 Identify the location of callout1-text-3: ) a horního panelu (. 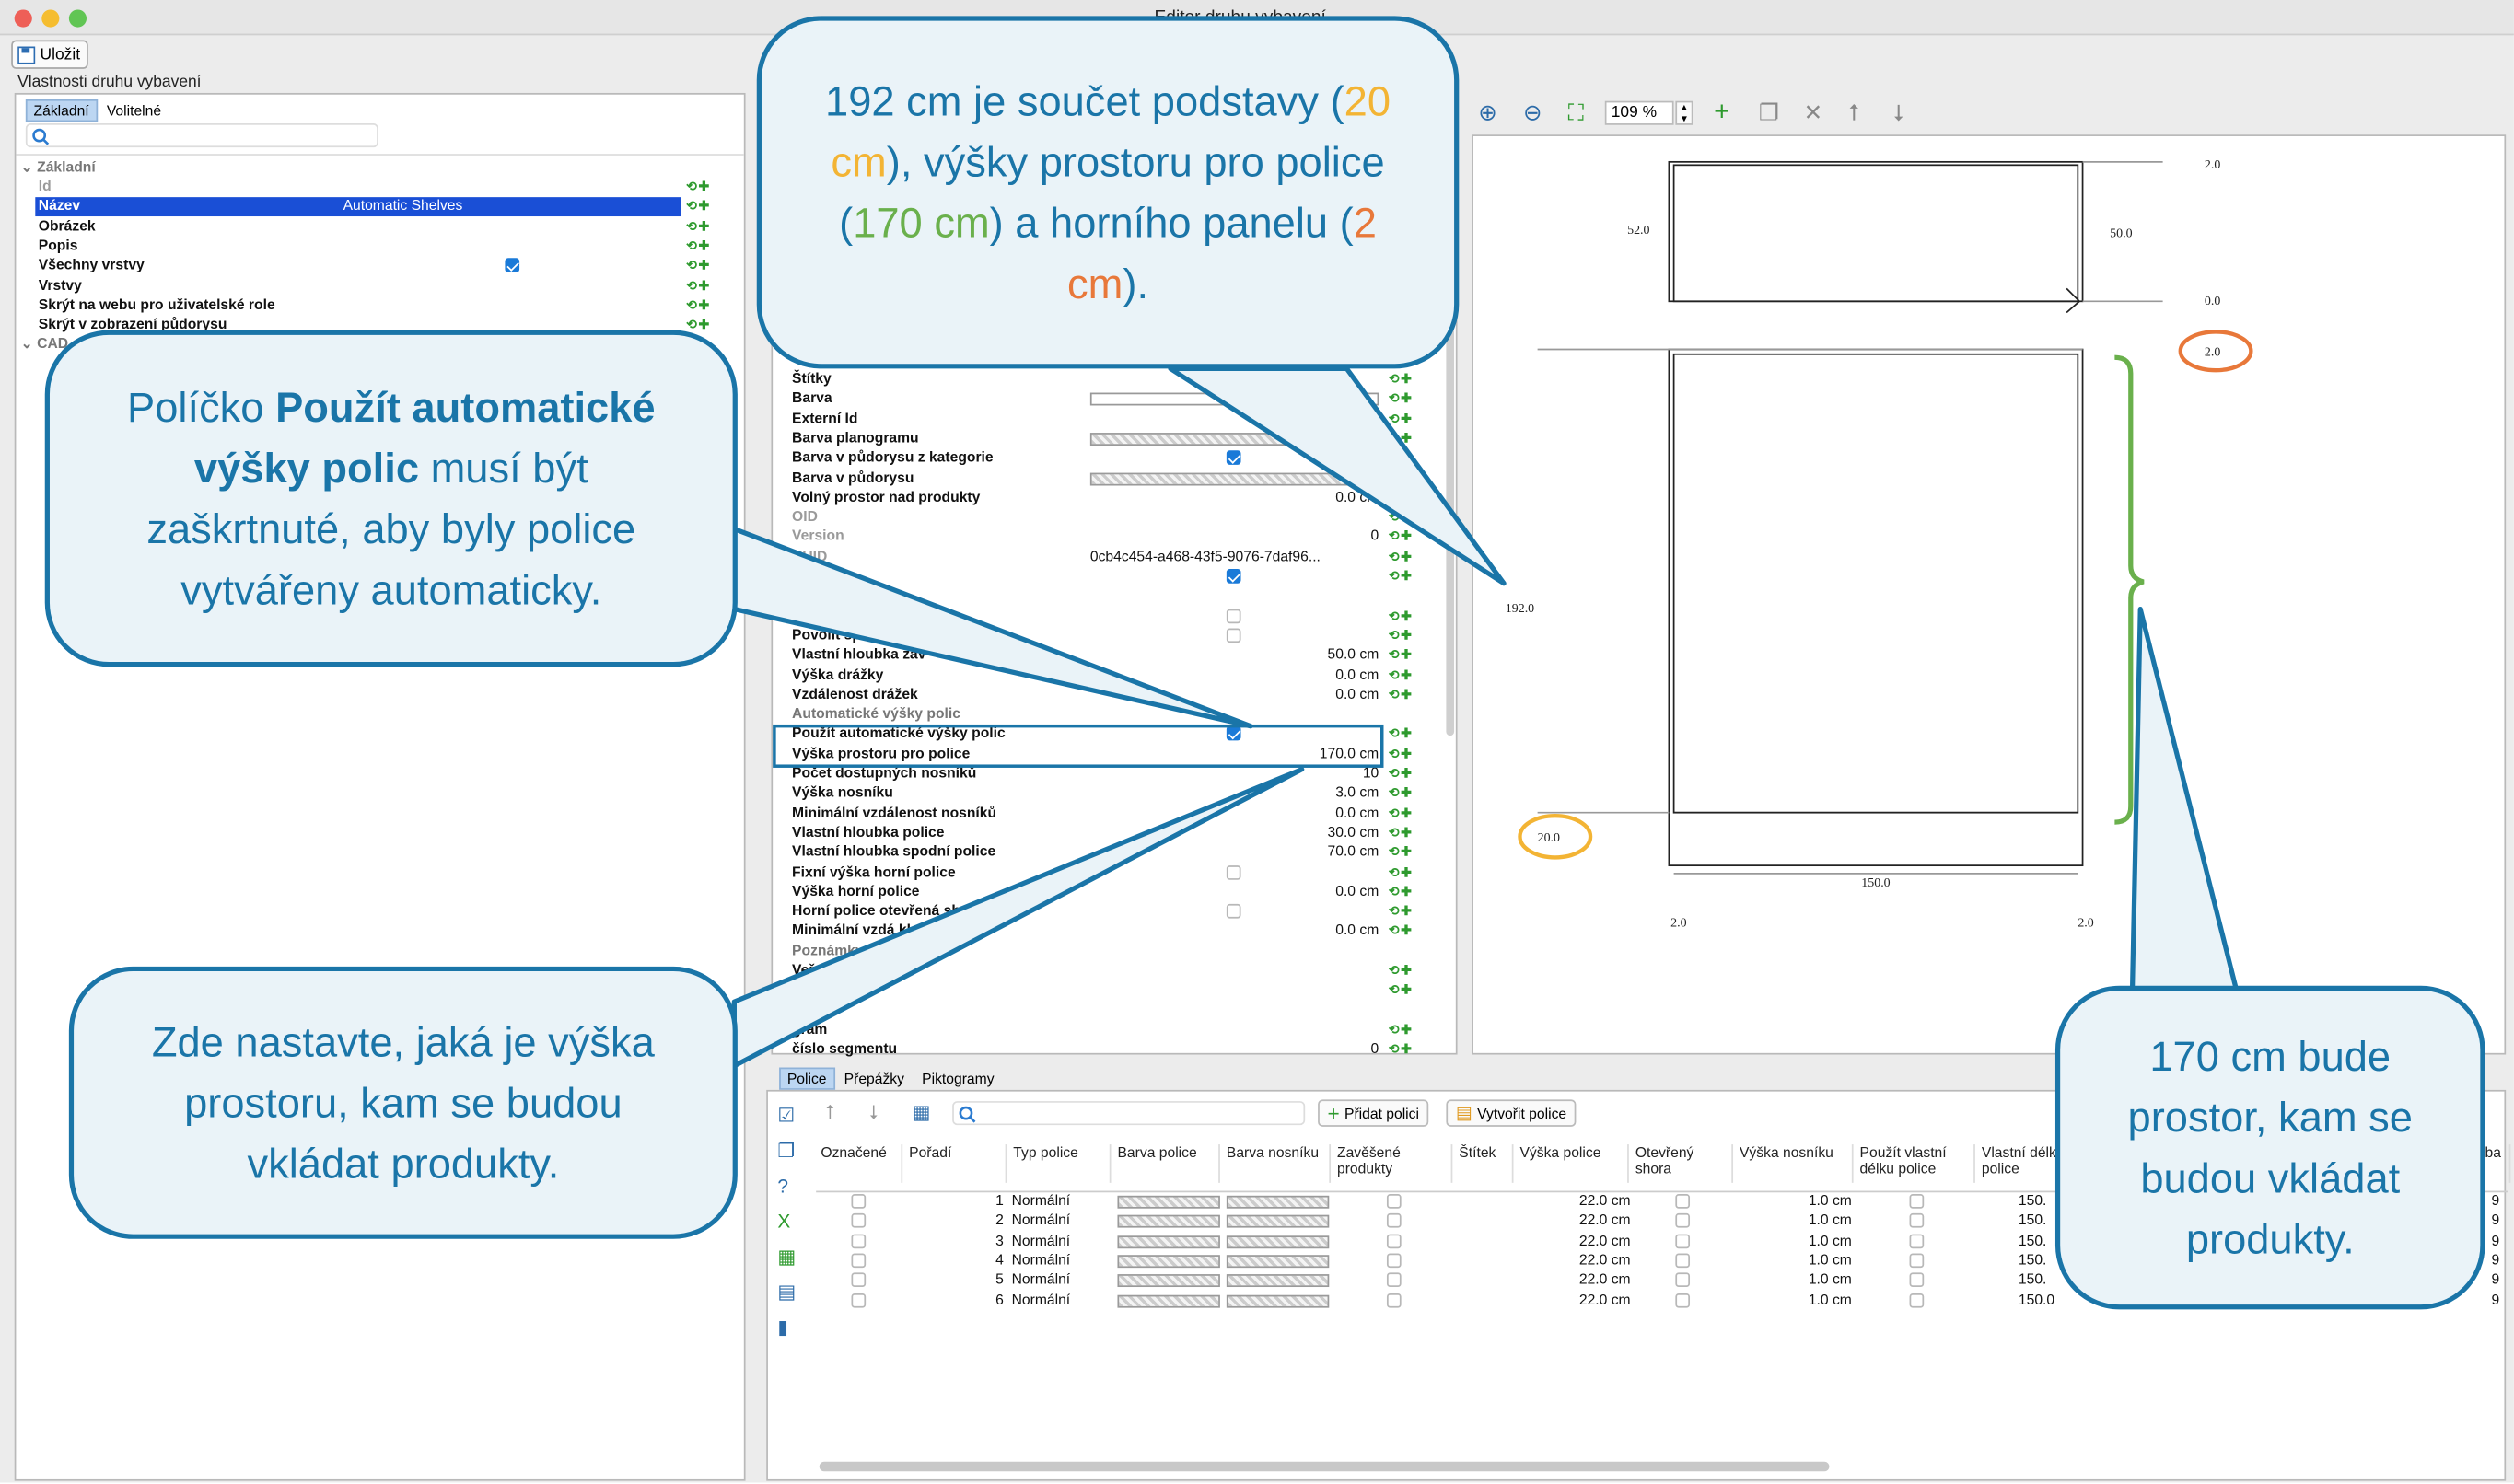
(1171, 223).